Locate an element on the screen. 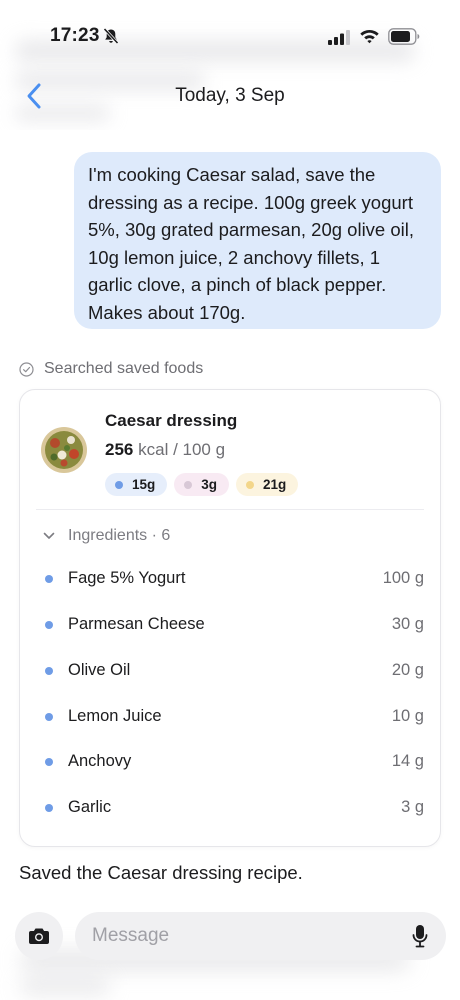 Image resolution: width=460 pixels, height=1000 pixels. macro-pill-protein: 15g is located at coordinates (136, 484).